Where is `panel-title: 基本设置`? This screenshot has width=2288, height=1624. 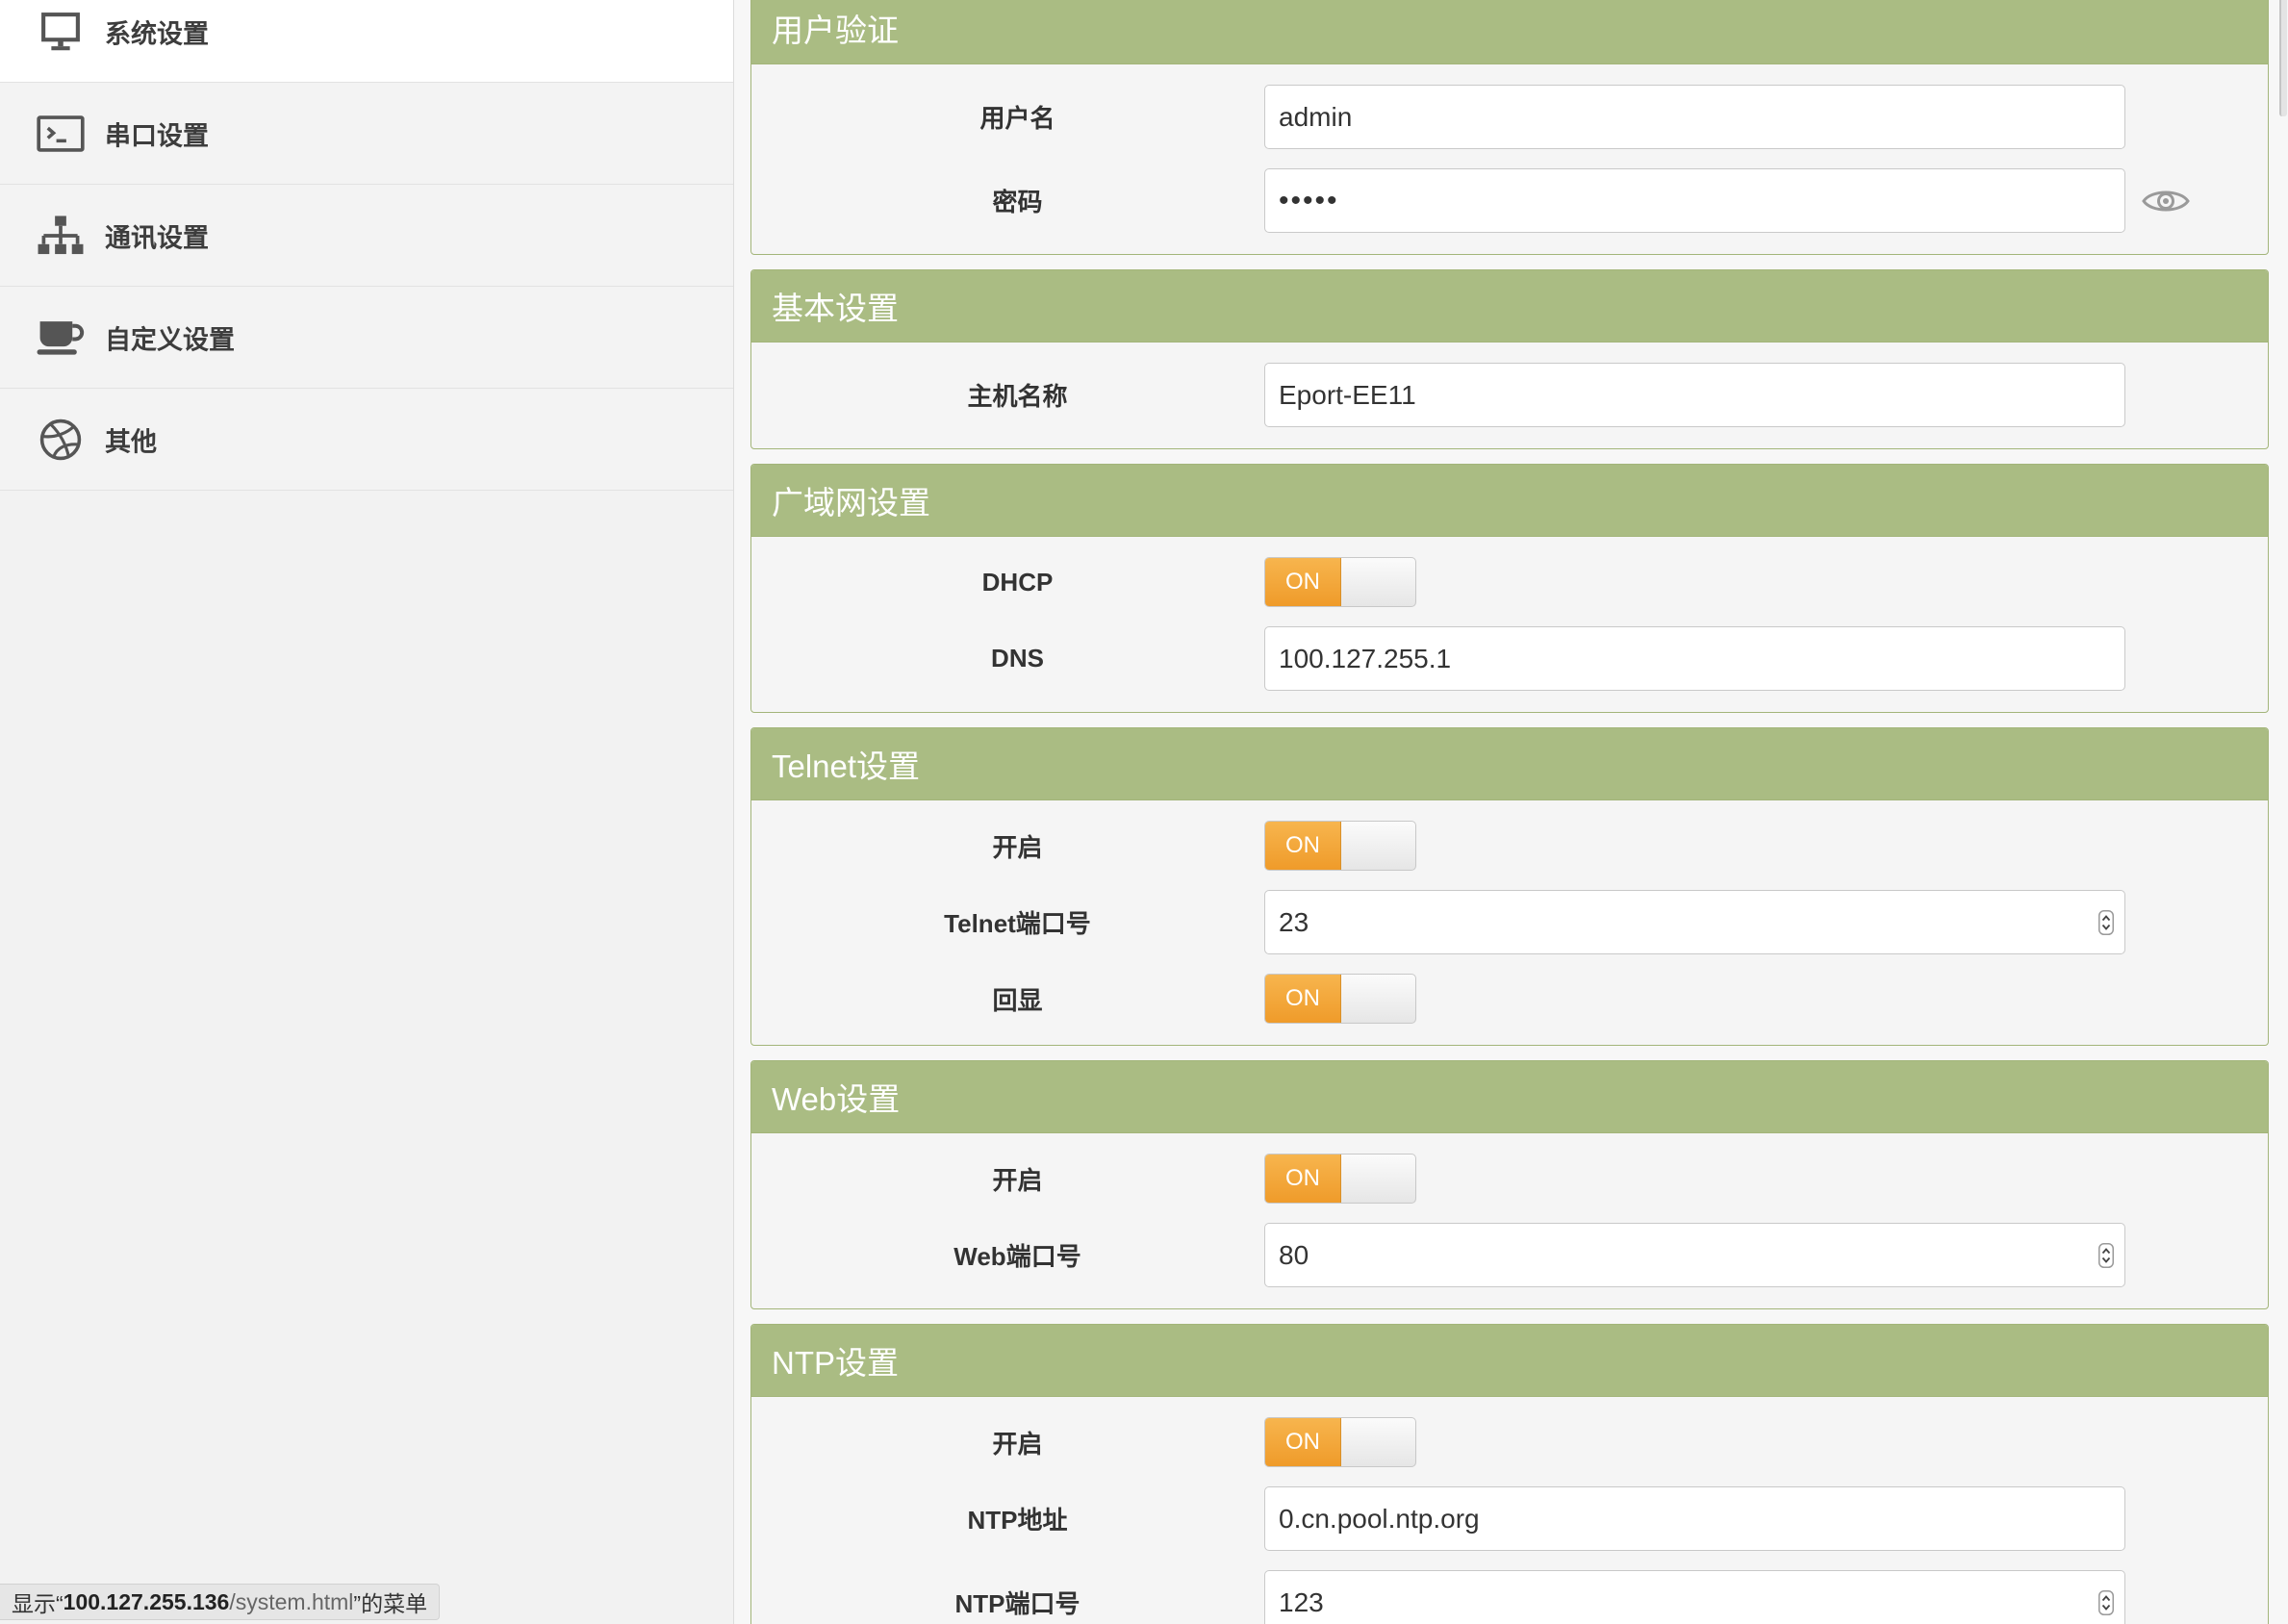
panel-title: 基本设置 is located at coordinates (835, 308).